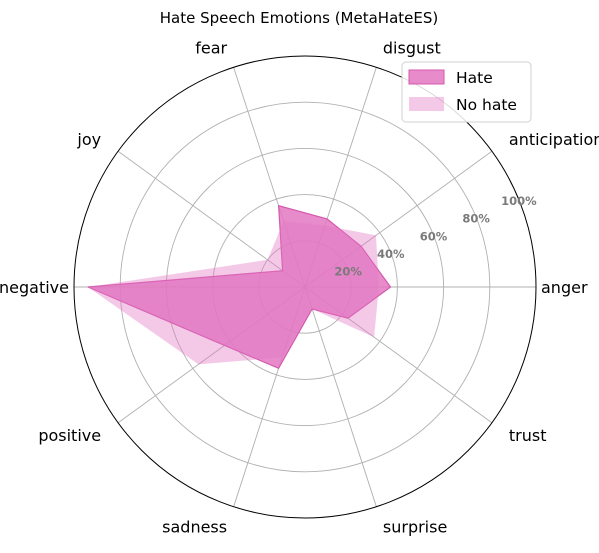  What do you see at coordinates (528, 435) in the screenshot?
I see `category-label-trust: trust` at bounding box center [528, 435].